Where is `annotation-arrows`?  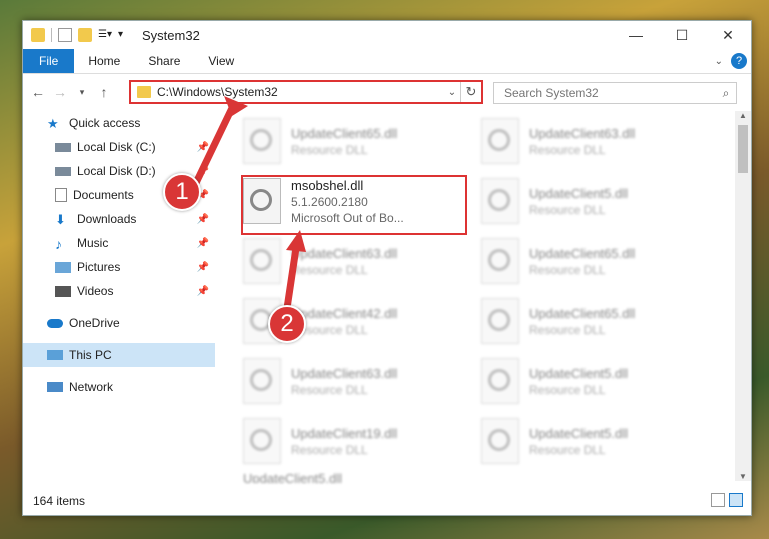
annotation-arrows is located at coordinates (248, 206).